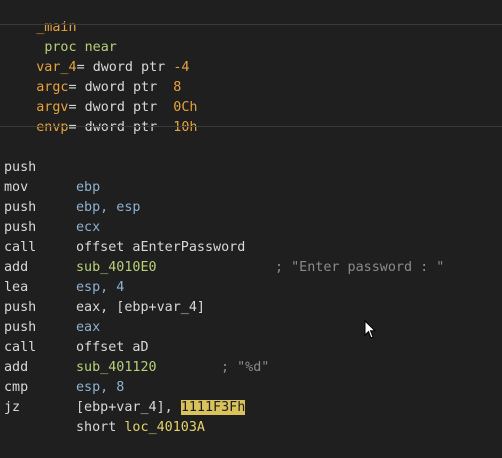  What do you see at coordinates (92, 76) in the screenshot?
I see `var-line: argc= dword ptr 8` at bounding box center [92, 76].